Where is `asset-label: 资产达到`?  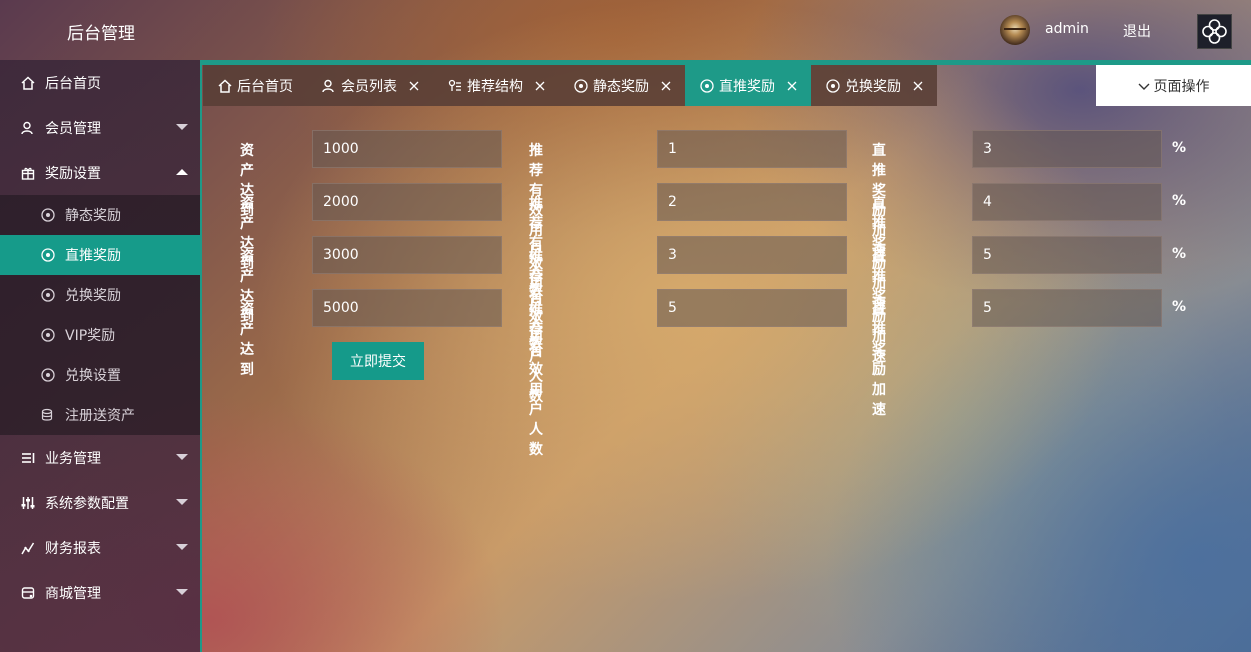
asset-label: 资产达到 is located at coordinates (247, 340).